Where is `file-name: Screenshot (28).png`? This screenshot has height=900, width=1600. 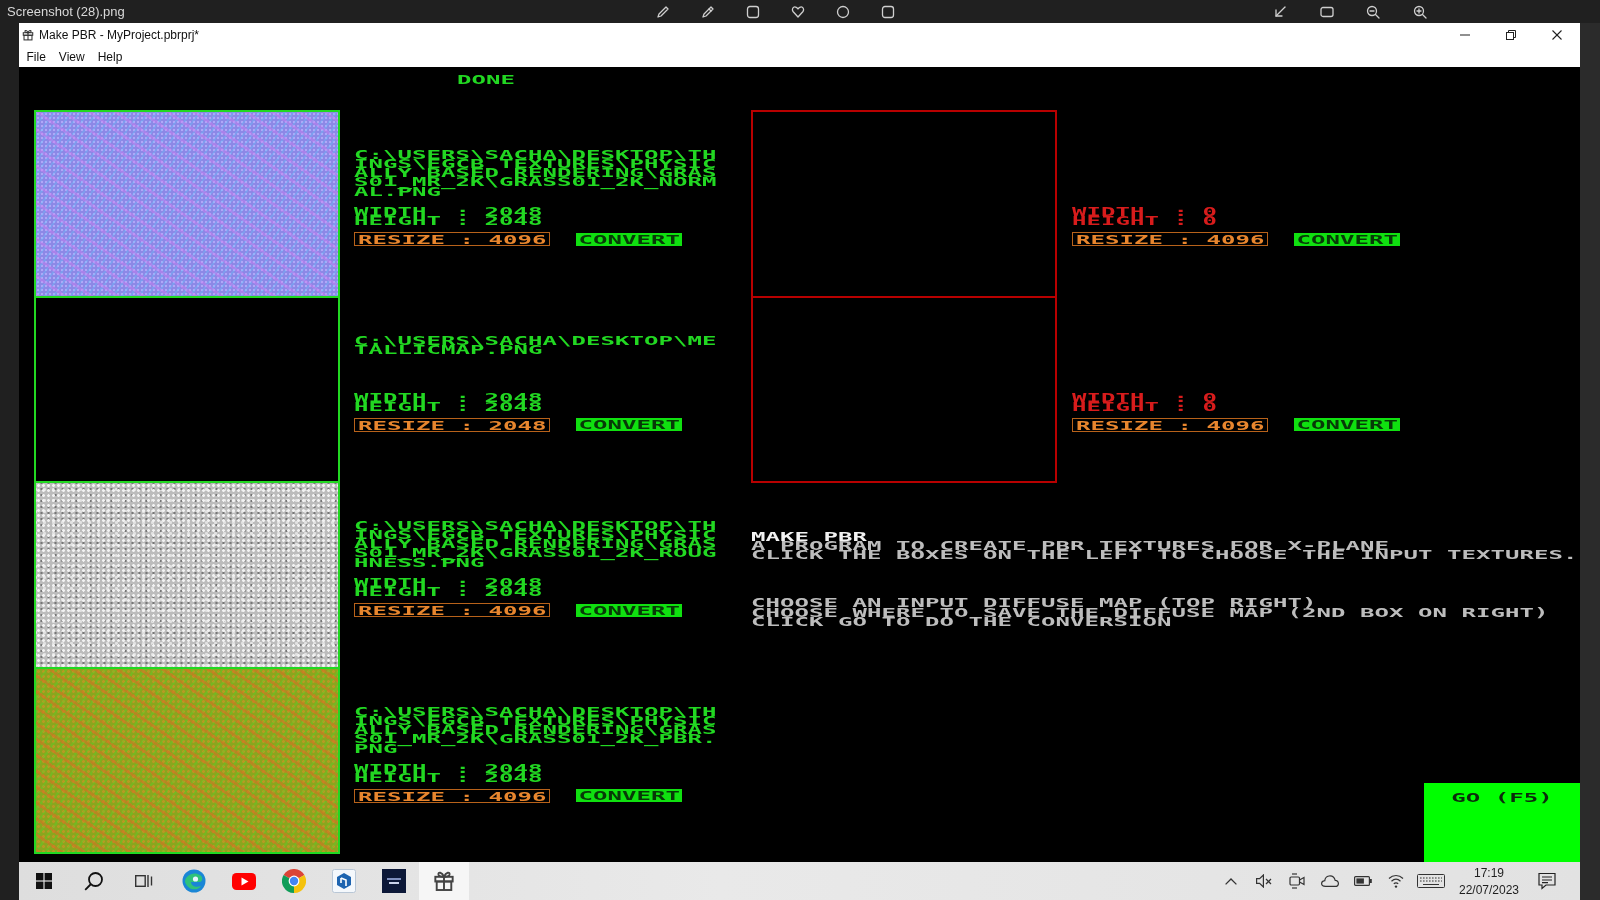
file-name: Screenshot (28).png is located at coordinates (66, 11).